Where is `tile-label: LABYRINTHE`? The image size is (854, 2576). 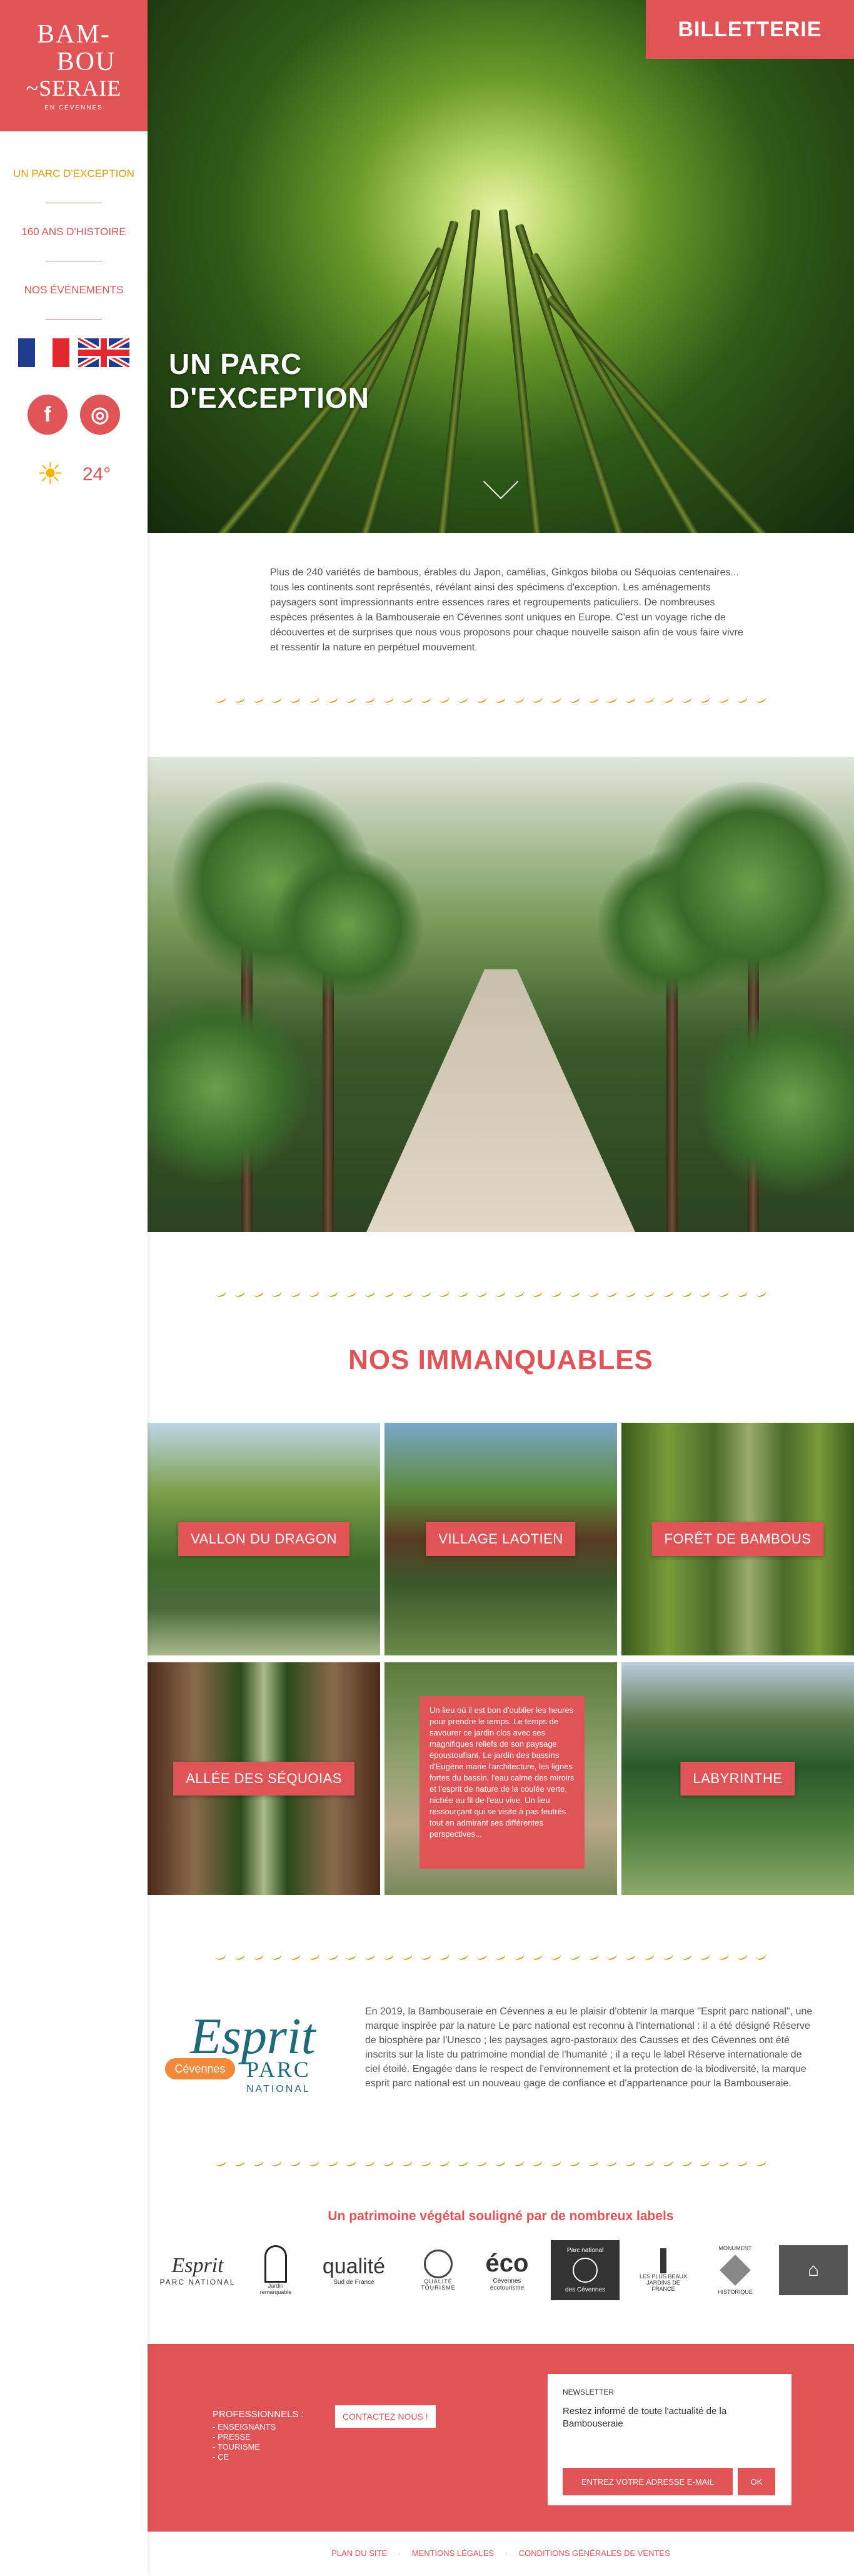
tile-label: LABYRINTHE is located at coordinates (737, 1779).